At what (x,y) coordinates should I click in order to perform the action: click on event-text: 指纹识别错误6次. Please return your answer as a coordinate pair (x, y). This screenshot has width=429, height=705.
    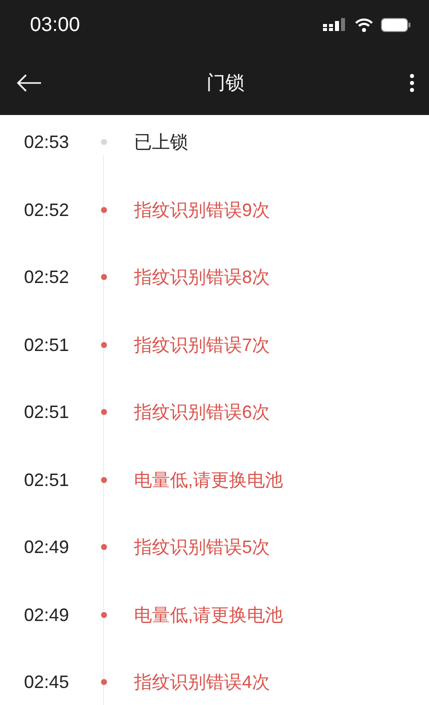
    Looking at the image, I should click on (202, 412).